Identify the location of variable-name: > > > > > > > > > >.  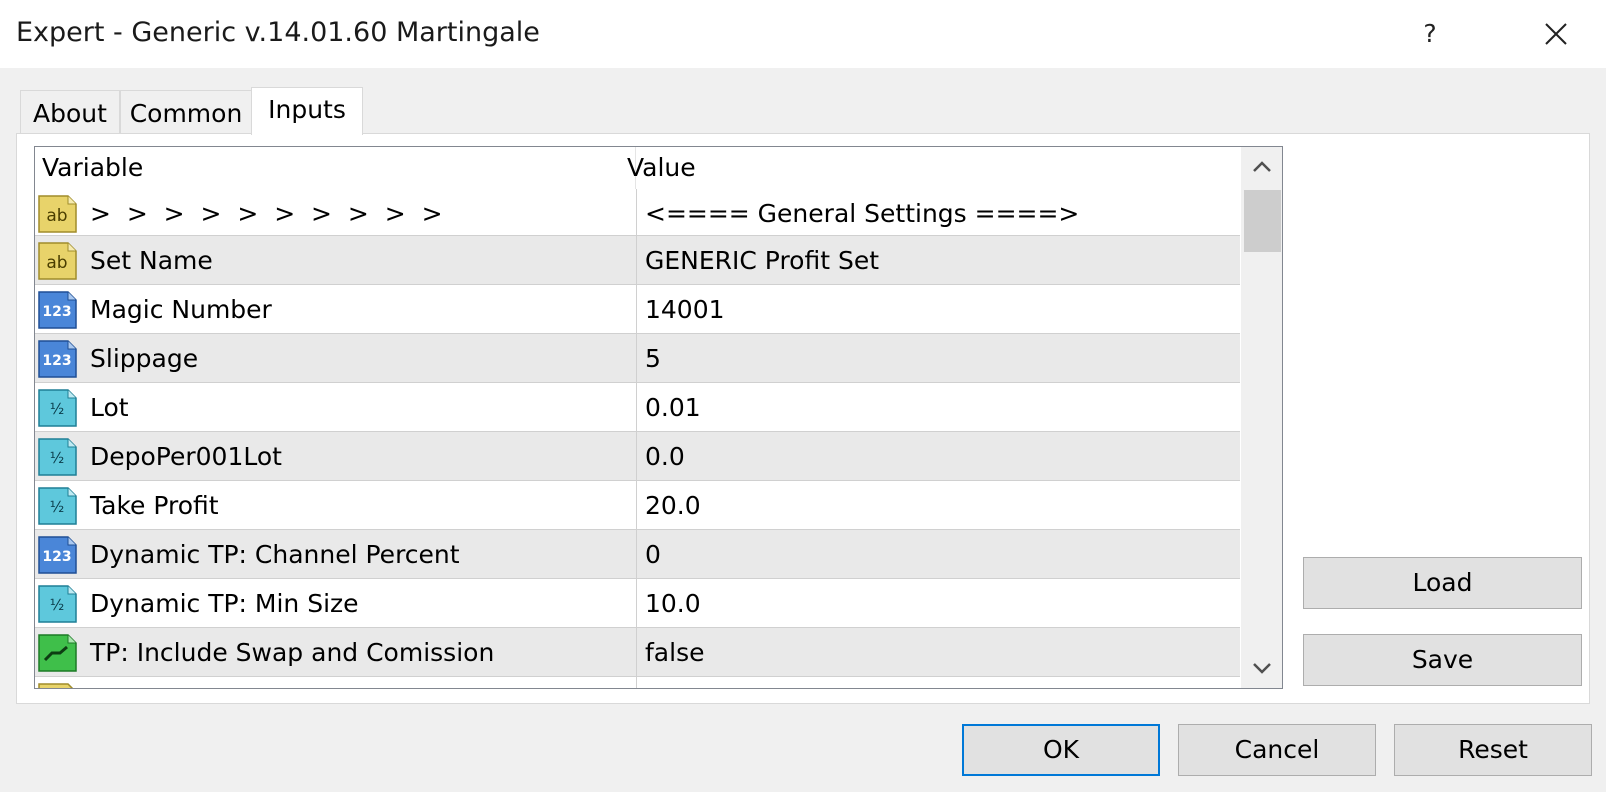
(266, 213).